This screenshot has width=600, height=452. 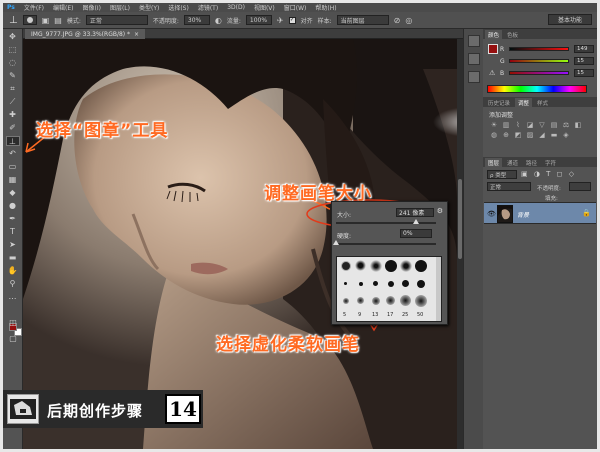 What do you see at coordinates (494, 162) in the screenshot?
I see `tab-layers: 图层` at bounding box center [494, 162].